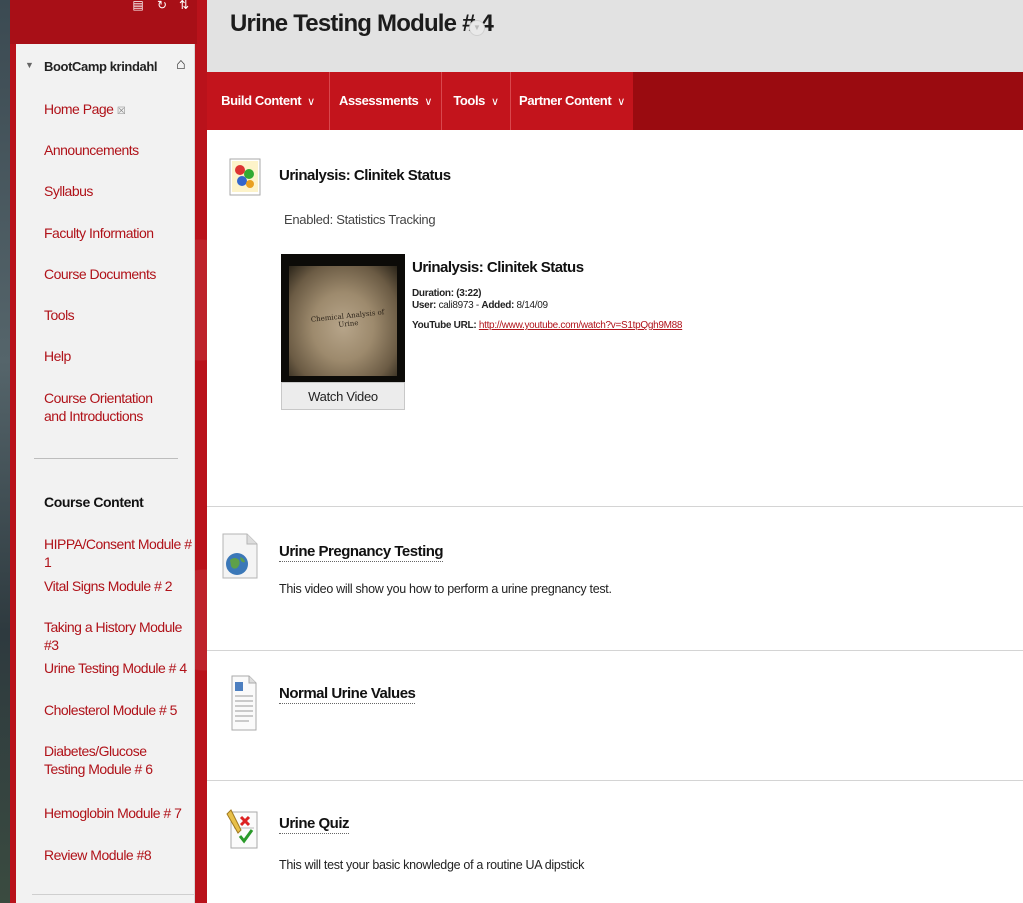 This screenshot has width=1023, height=903. What do you see at coordinates (615, 36) in the screenshot?
I see `page-title-bar: Urine Testing Module # 4 ▼` at bounding box center [615, 36].